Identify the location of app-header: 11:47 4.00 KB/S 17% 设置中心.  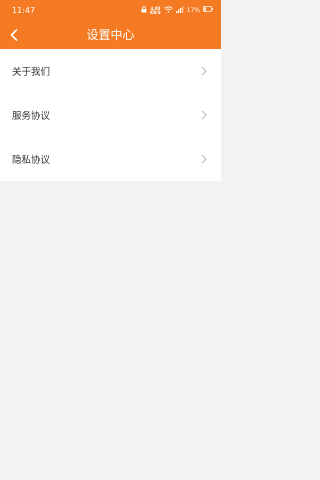
(110, 24).